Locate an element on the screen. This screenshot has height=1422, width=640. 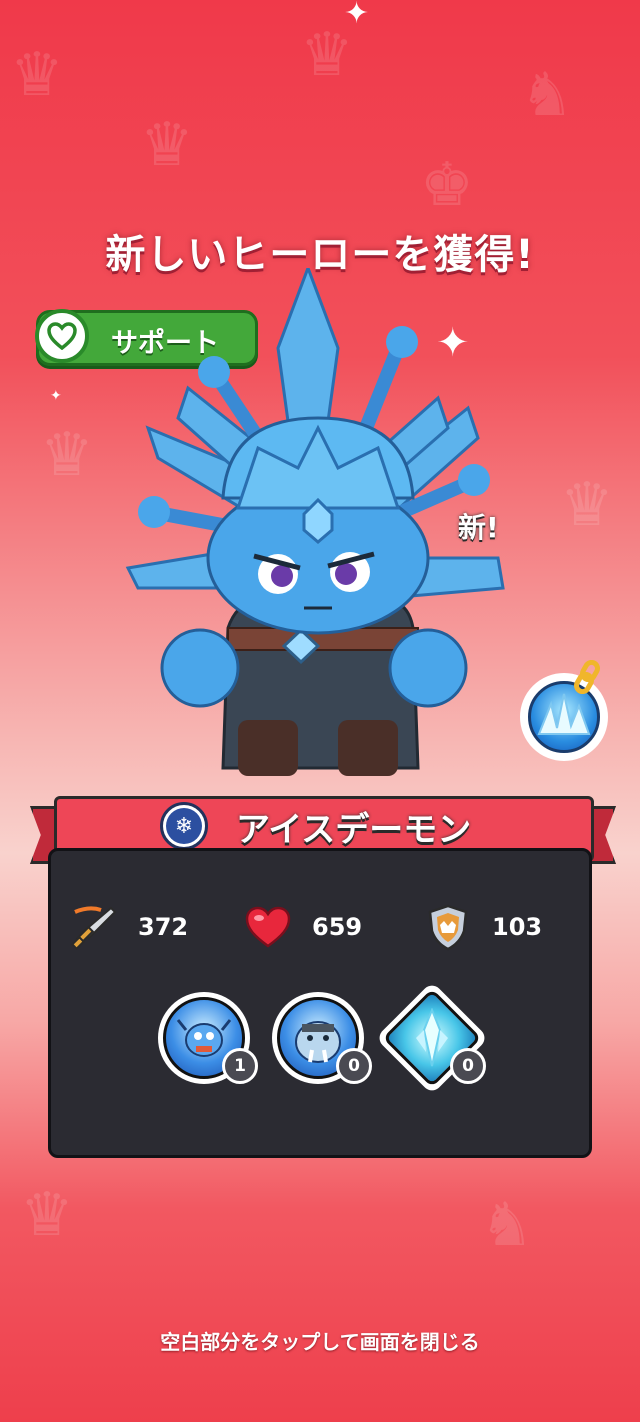
sword-attack-icon is located at coordinates (94, 927).